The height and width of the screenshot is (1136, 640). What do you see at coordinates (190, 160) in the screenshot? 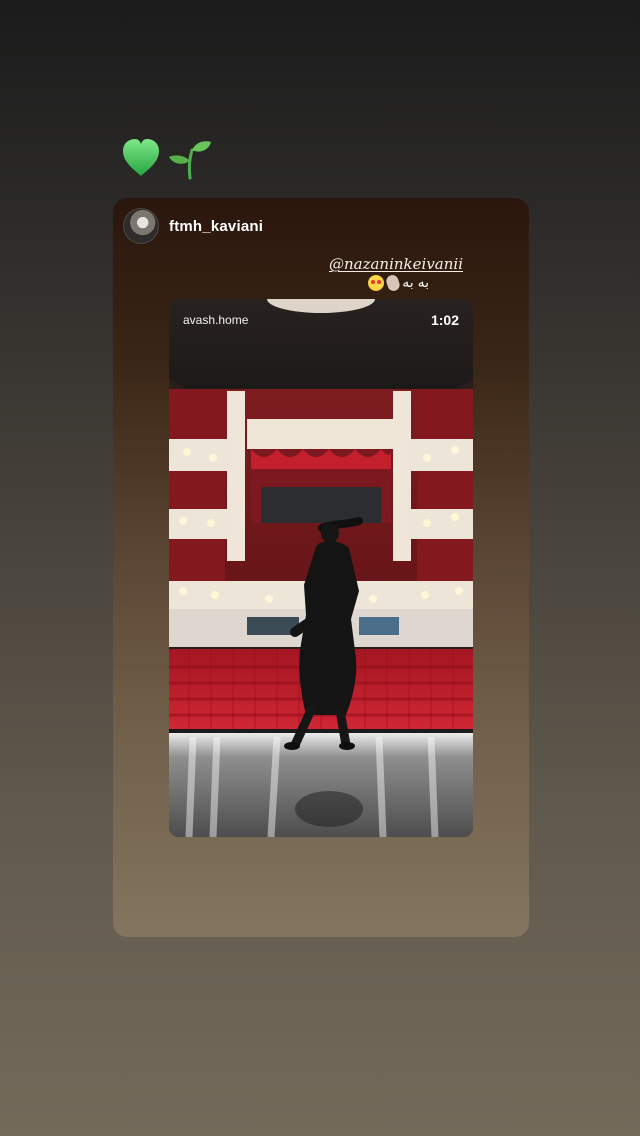
I see `seedling-icon` at bounding box center [190, 160].